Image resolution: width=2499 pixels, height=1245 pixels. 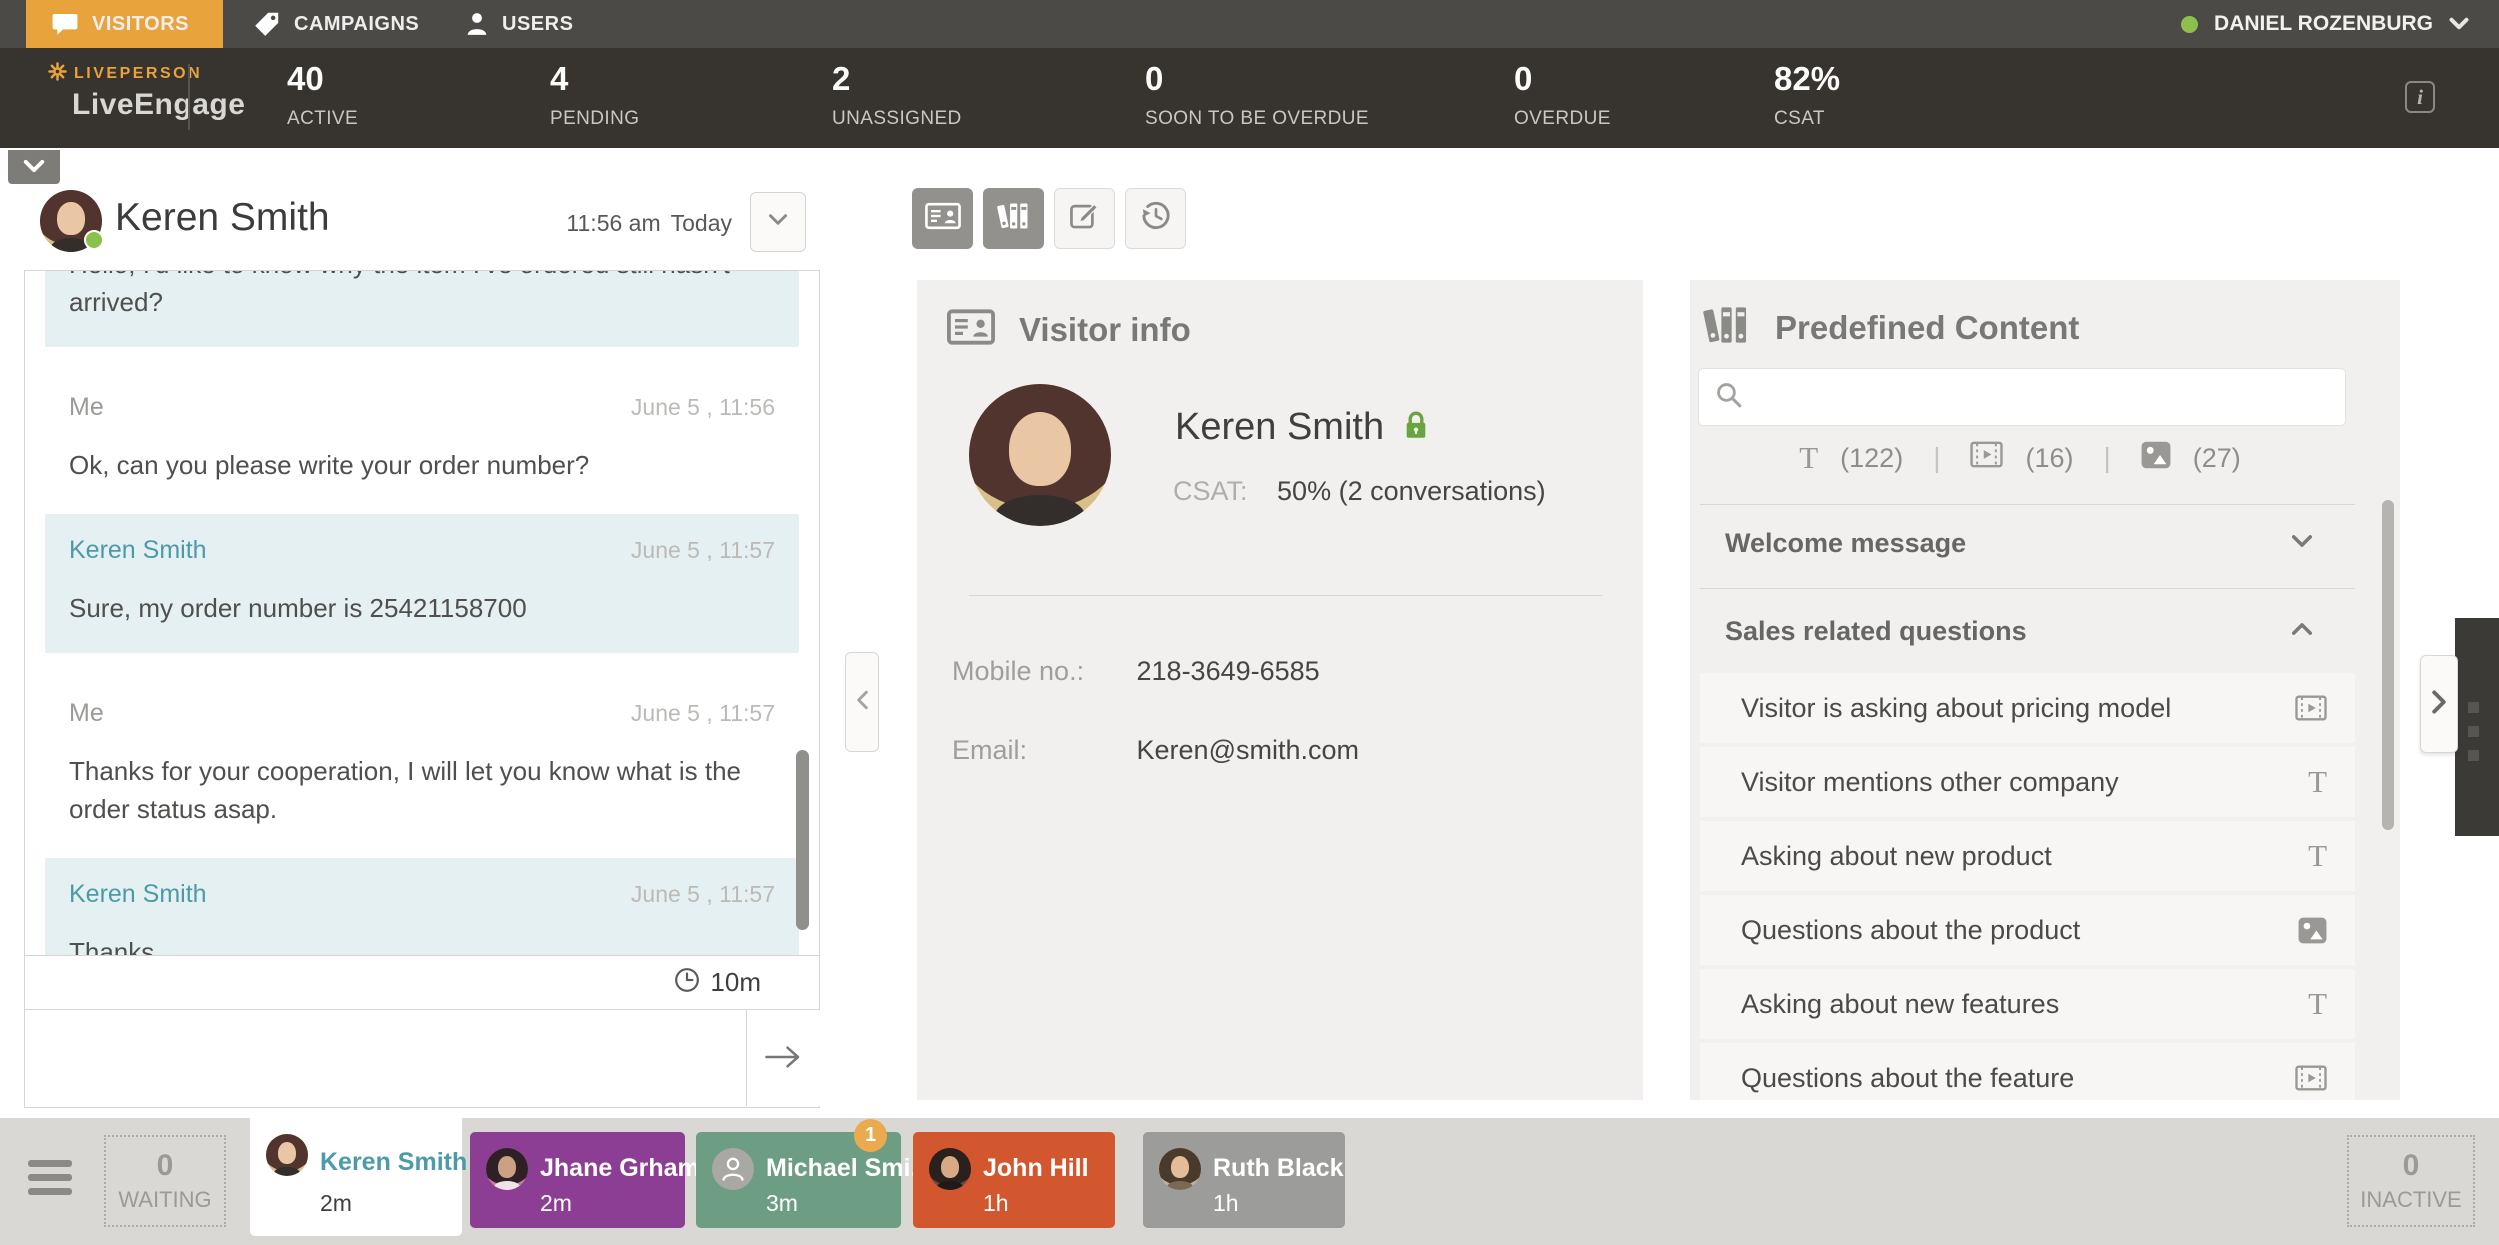 What do you see at coordinates (802, 840) in the screenshot?
I see `chat-scrollbar` at bounding box center [802, 840].